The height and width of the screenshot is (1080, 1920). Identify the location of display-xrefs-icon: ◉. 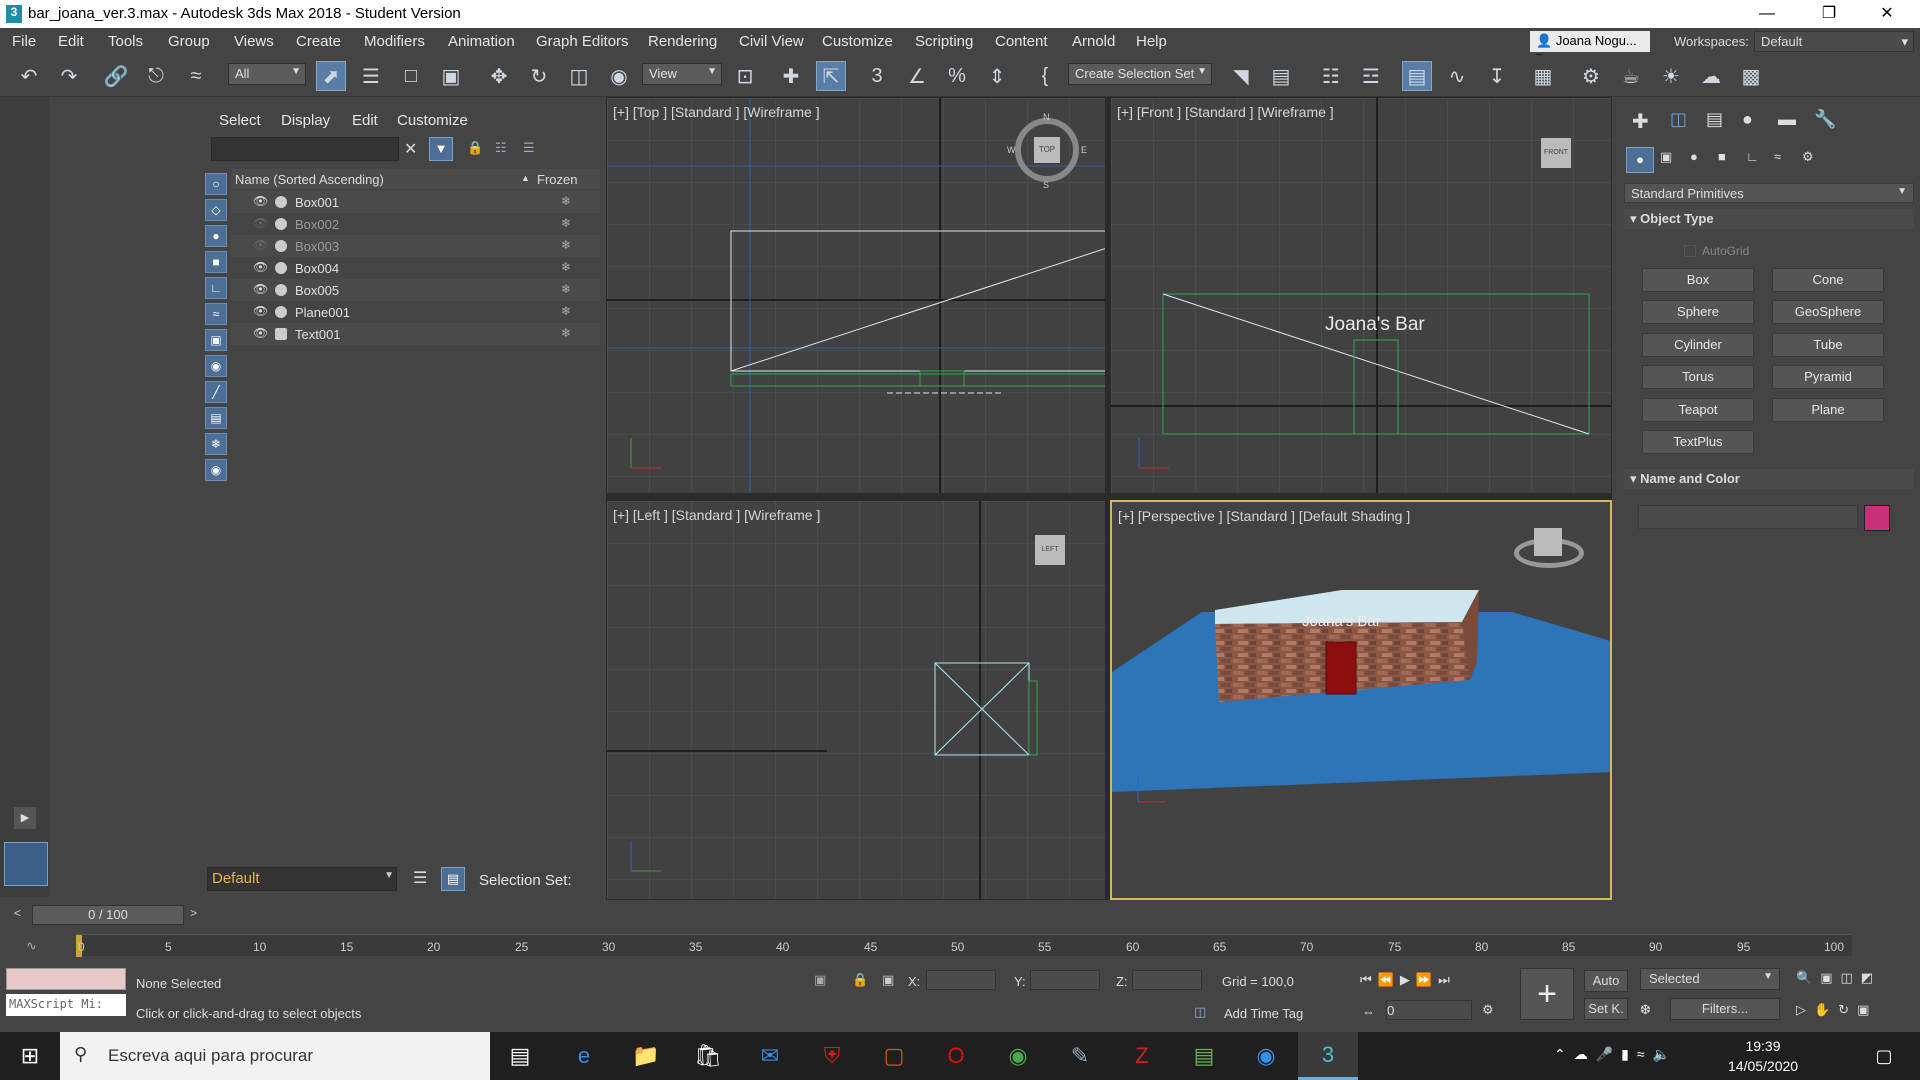
(216, 366).